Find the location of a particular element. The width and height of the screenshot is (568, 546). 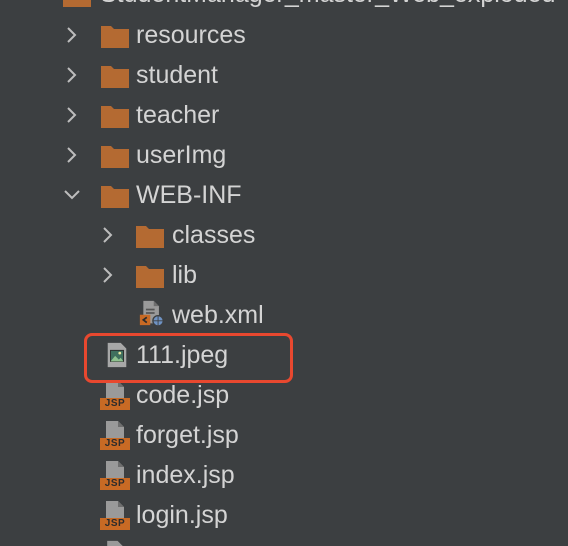

tree-row-web-inf: WEB-INF is located at coordinates (284, 195).